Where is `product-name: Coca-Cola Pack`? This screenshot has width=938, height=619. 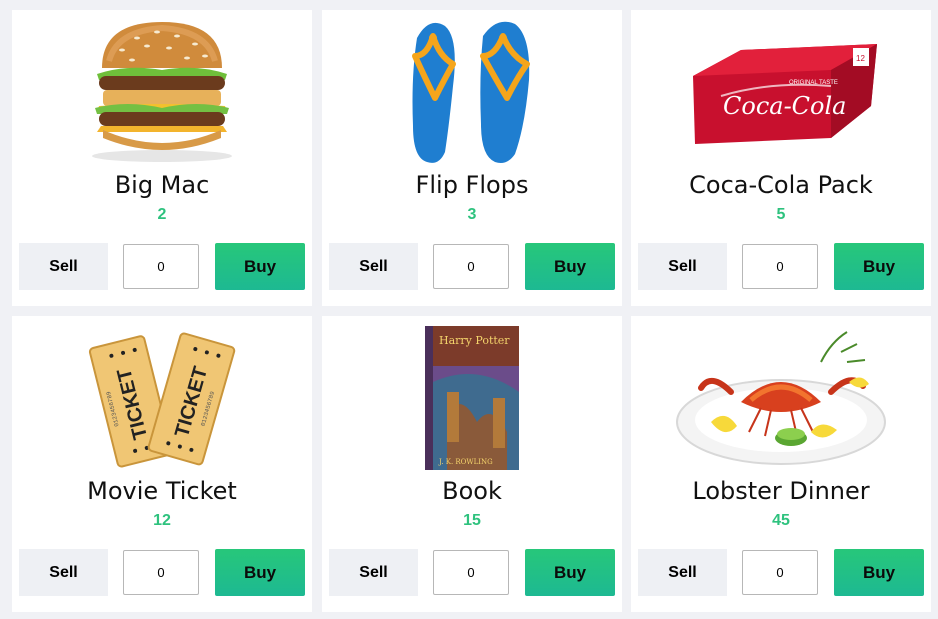 product-name: Coca-Cola Pack is located at coordinates (781, 185).